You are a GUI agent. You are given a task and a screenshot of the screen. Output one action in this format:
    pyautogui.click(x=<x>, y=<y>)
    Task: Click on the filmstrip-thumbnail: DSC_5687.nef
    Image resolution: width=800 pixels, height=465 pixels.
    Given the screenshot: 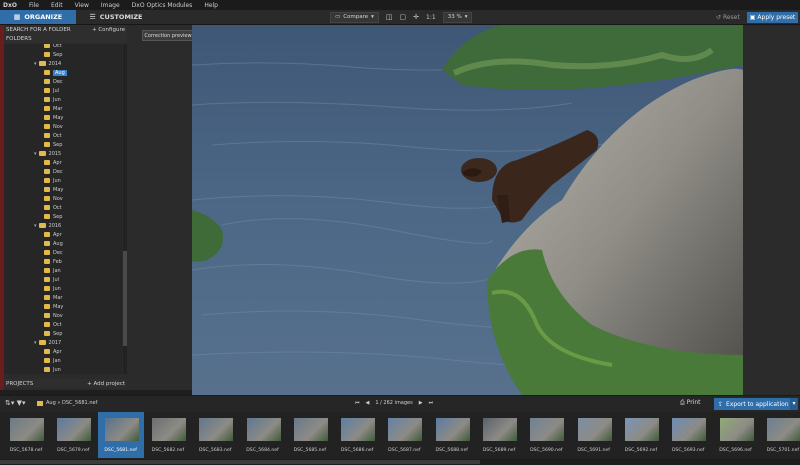 What is the action you would take?
    pyautogui.click(x=404, y=435)
    